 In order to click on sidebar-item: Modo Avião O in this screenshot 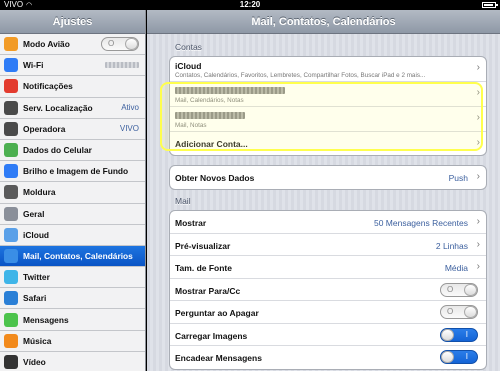, I will do `click(72, 45)`.